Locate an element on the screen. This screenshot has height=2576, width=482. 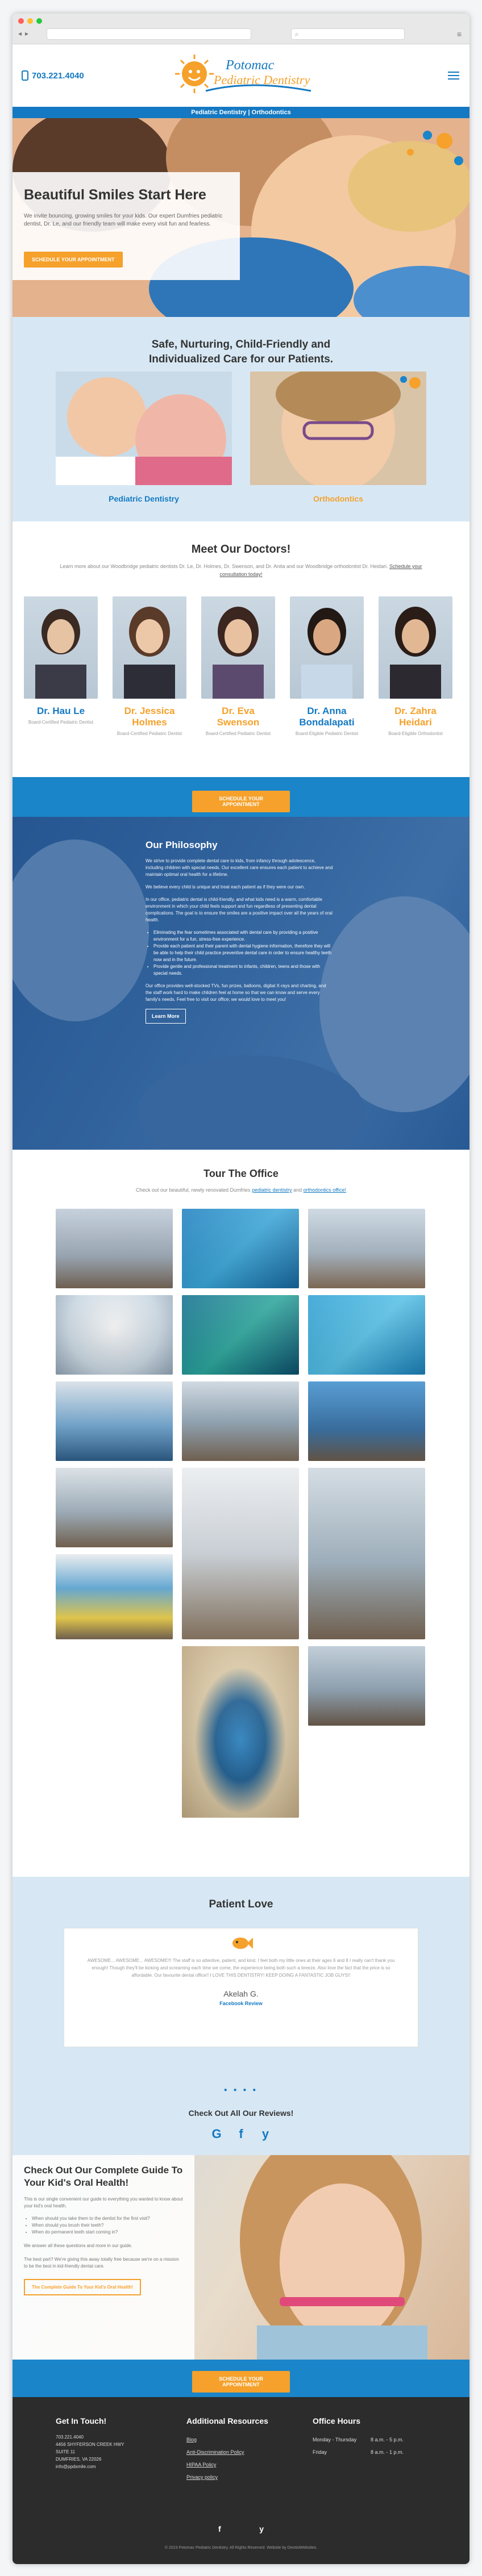
browser-chrome: ◂▸ ⌕ ≡ is located at coordinates (241, 29).